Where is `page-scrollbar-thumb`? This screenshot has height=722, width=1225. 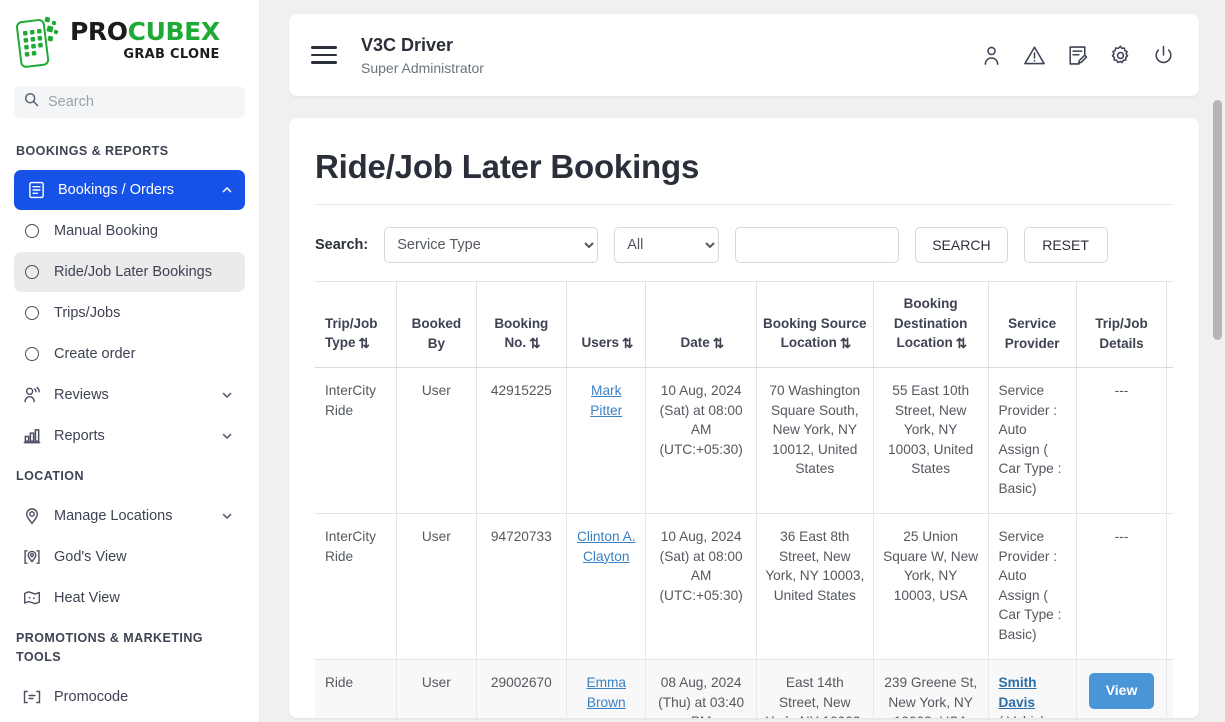 page-scrollbar-thumb is located at coordinates (1217, 220).